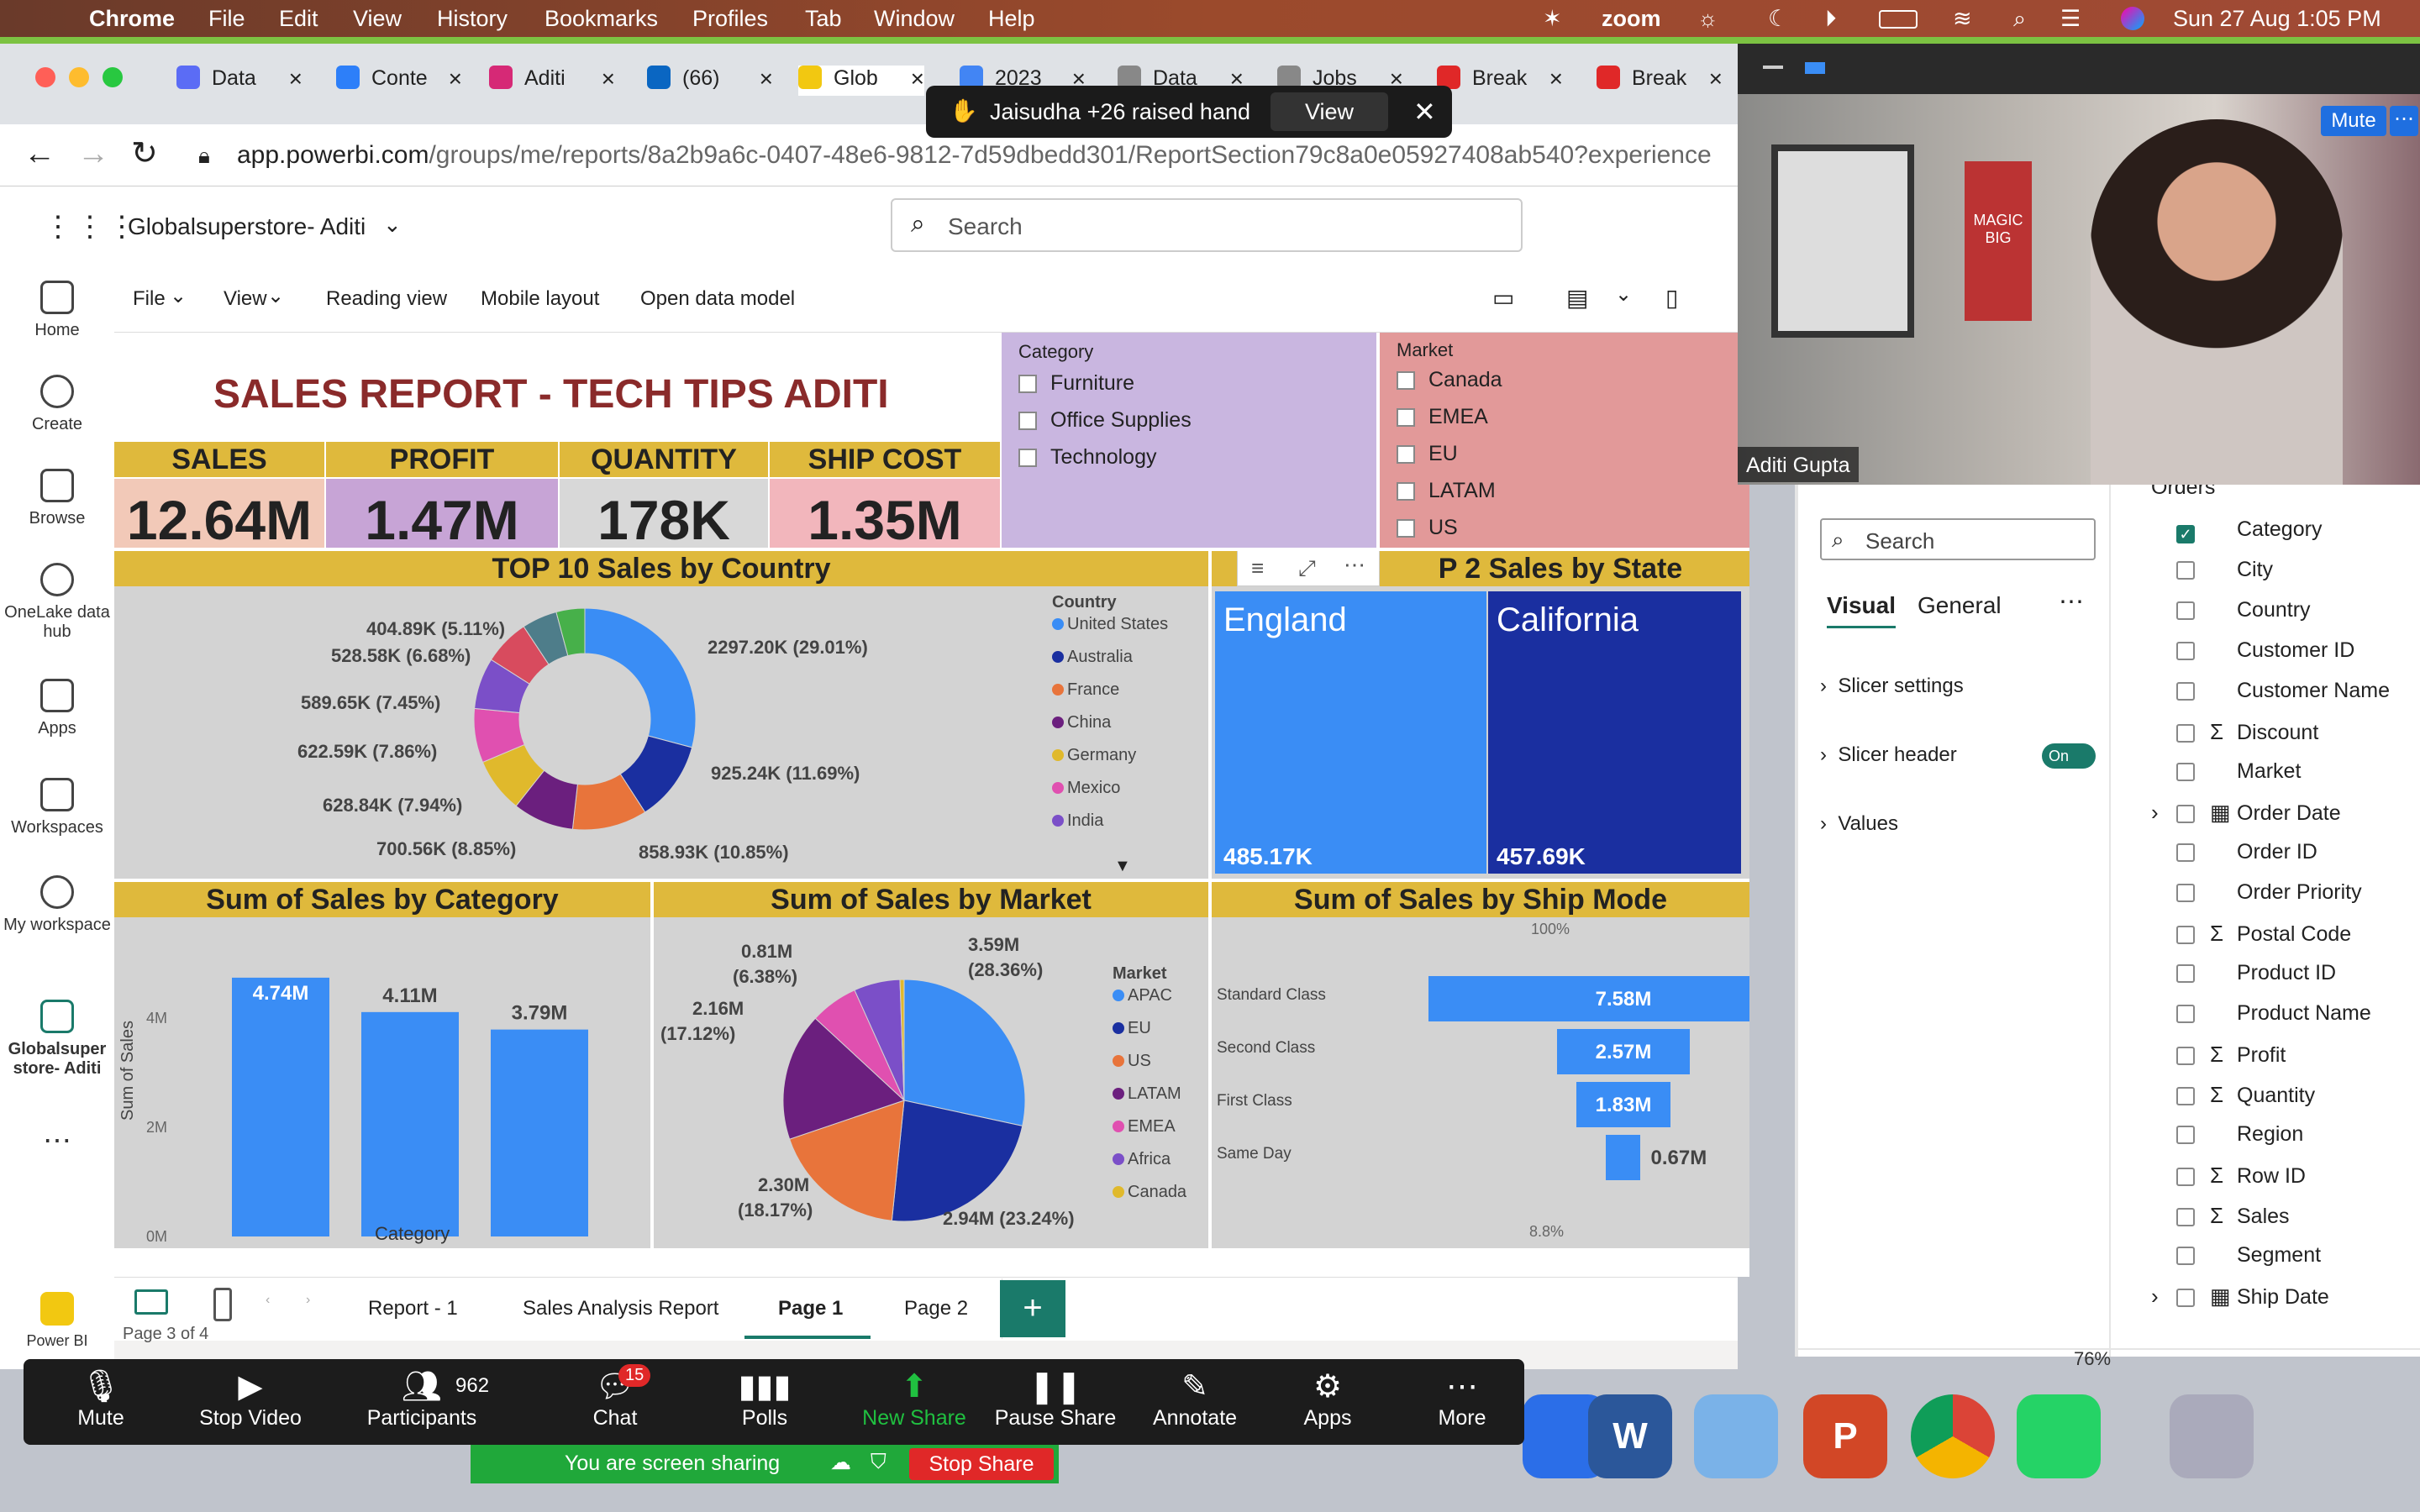 The width and height of the screenshot is (2420, 1512). Describe the element at coordinates (1354, 565) in the screenshot. I see `more-options-icon: ⋯` at that location.